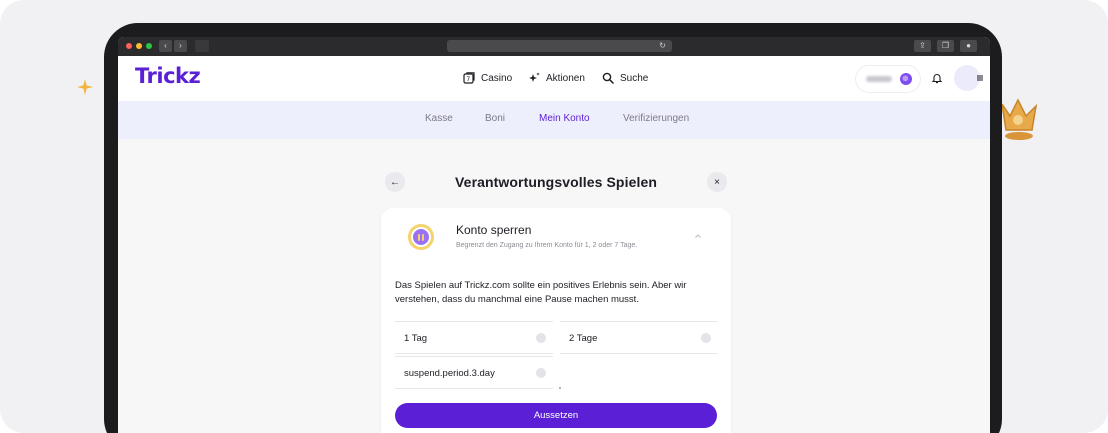 Image resolution: width=1108 pixels, height=433 pixels. I want to click on option-2-days: 2 Tage, so click(639, 337).